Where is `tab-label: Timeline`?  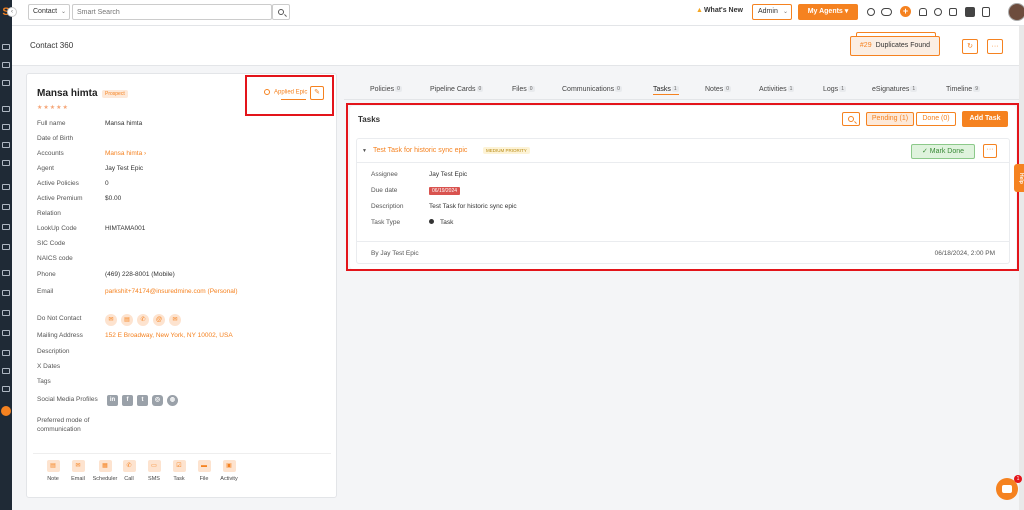
tab-label: Timeline is located at coordinates (959, 89).